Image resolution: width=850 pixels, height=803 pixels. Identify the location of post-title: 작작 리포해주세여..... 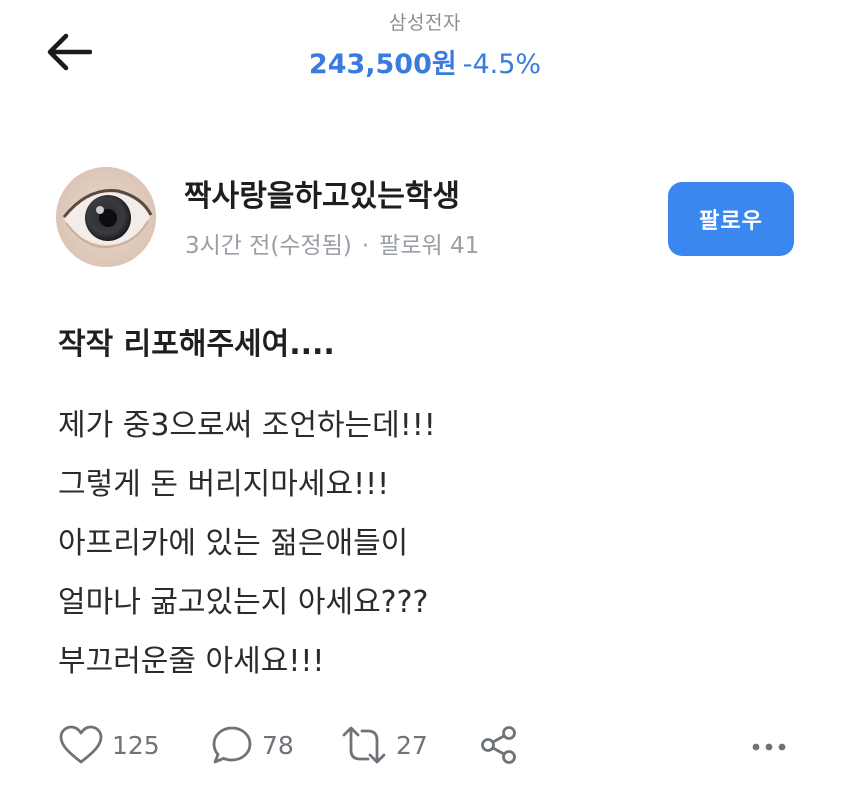
(196, 344).